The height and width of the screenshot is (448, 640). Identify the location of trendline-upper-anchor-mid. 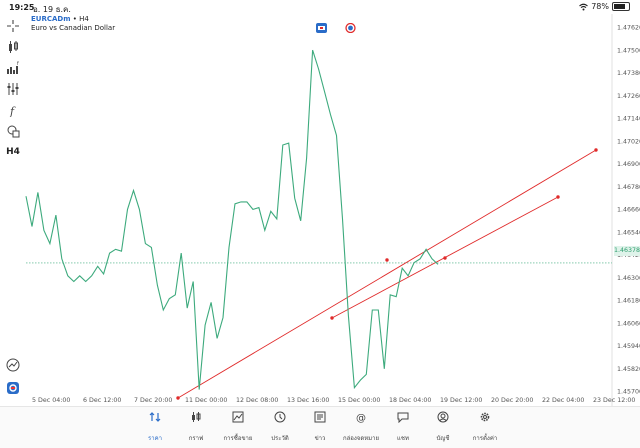
(387, 260).